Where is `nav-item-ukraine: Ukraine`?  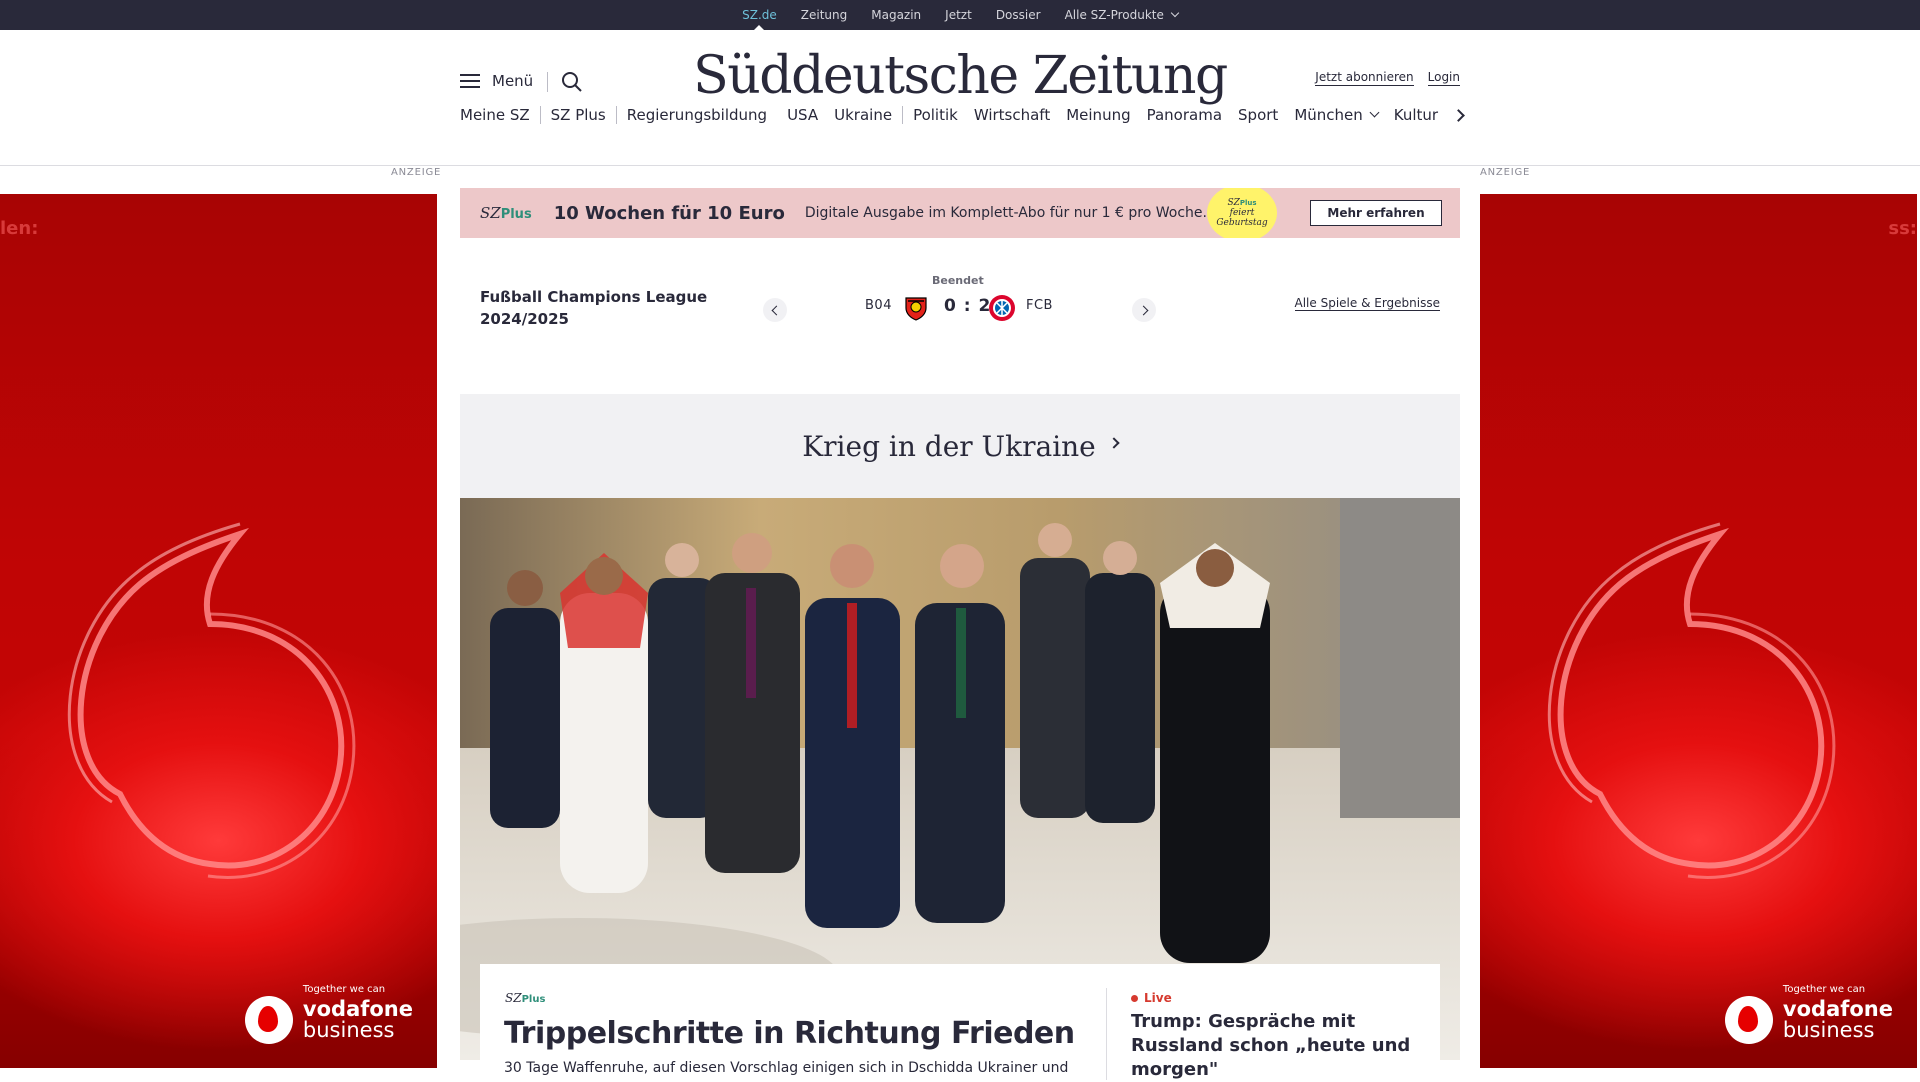 nav-item-ukraine: Ukraine is located at coordinates (863, 115).